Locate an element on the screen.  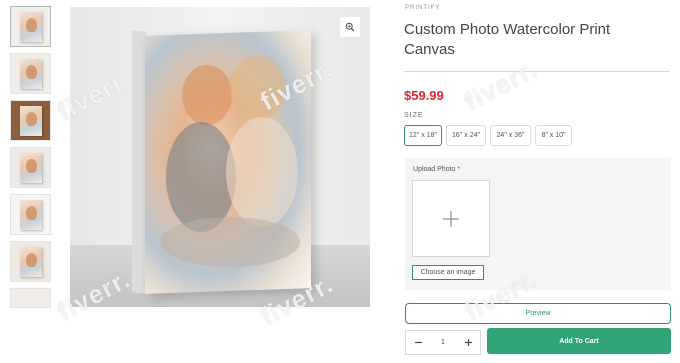
add-to-cart-button: Add To Cart is located at coordinates (579, 341).